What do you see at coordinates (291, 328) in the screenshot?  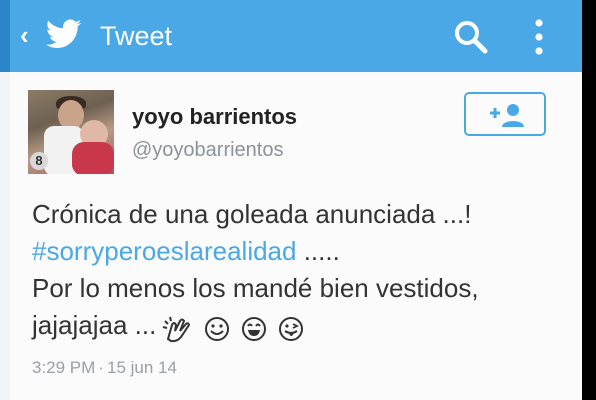 I see `tongue-face-icon` at bounding box center [291, 328].